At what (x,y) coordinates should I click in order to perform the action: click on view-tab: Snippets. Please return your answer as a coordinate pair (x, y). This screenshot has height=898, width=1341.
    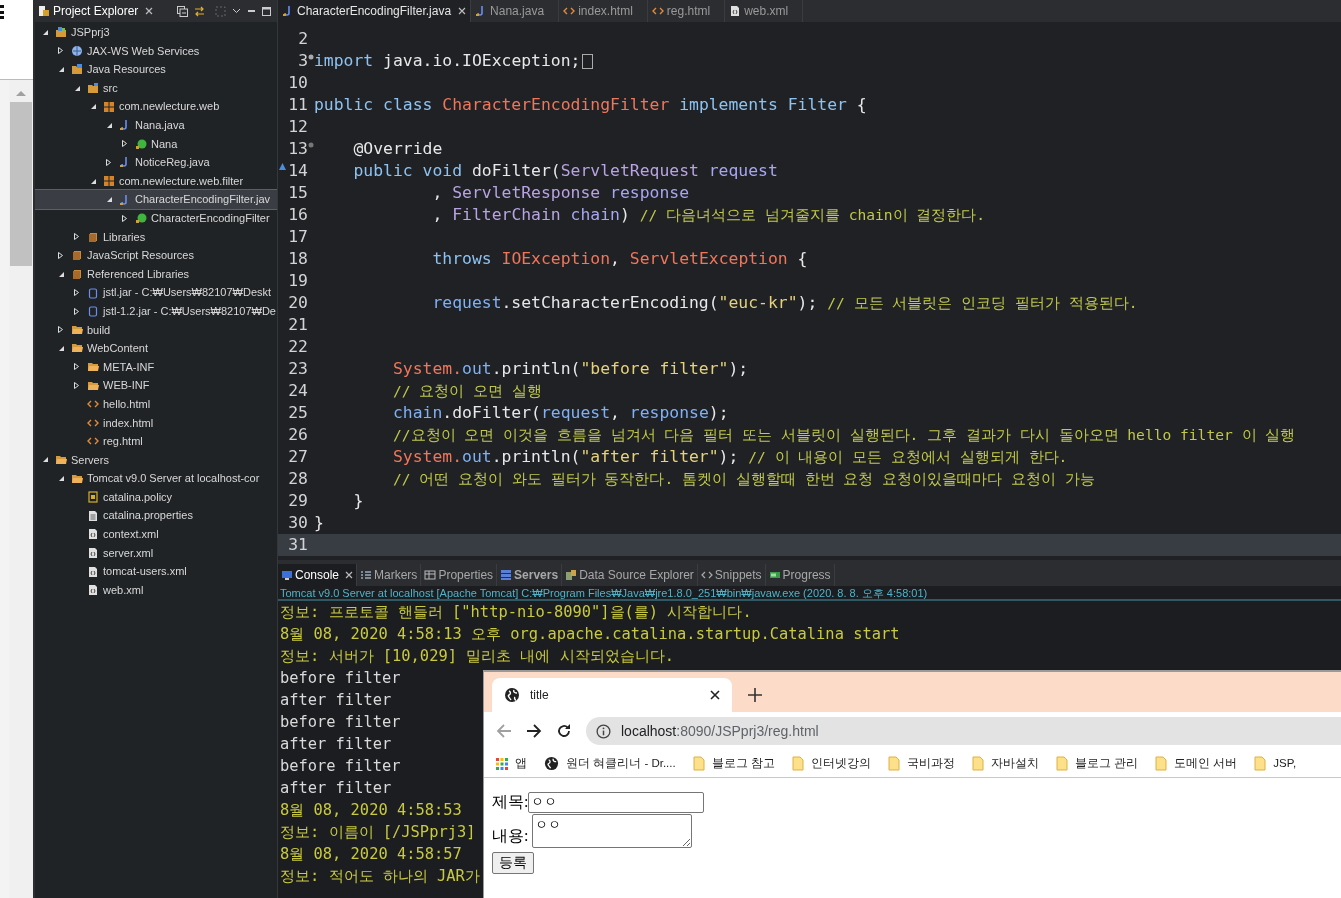
    Looking at the image, I should click on (731, 575).